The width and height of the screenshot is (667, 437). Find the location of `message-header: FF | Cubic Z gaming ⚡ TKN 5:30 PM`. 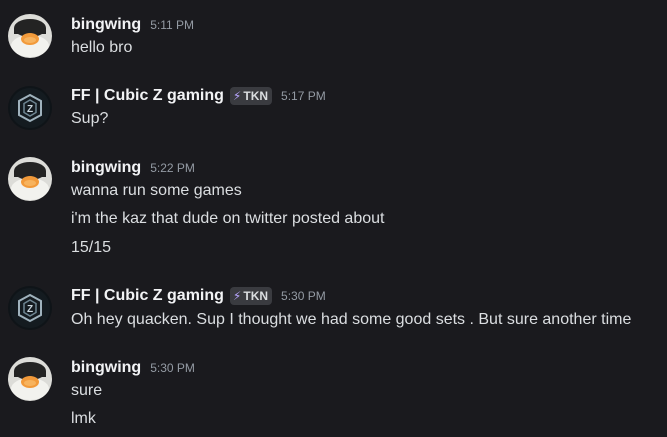

message-header: FF | Cubic Z gaming ⚡ TKN 5:30 PM is located at coordinates (198, 296).